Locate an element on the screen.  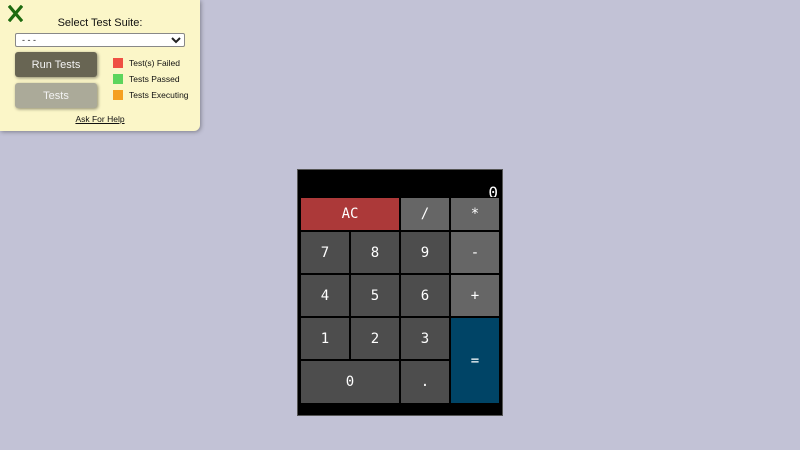
zero-button: 0 is located at coordinates (350, 382).